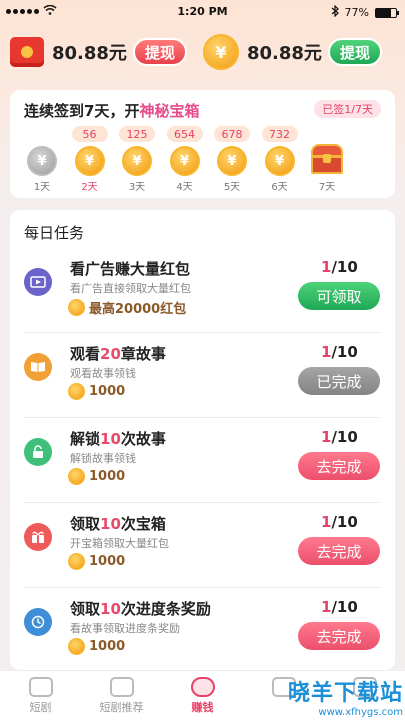  I want to click on clock-icon, so click(38, 622).